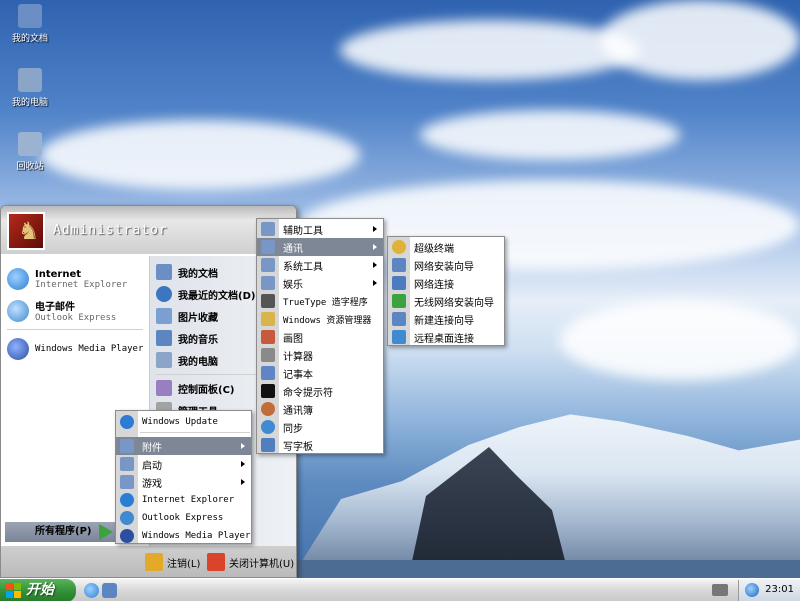 Image resolution: width=800 pixels, height=601 pixels. I want to click on menu-item-label: 超级终端, so click(434, 249).